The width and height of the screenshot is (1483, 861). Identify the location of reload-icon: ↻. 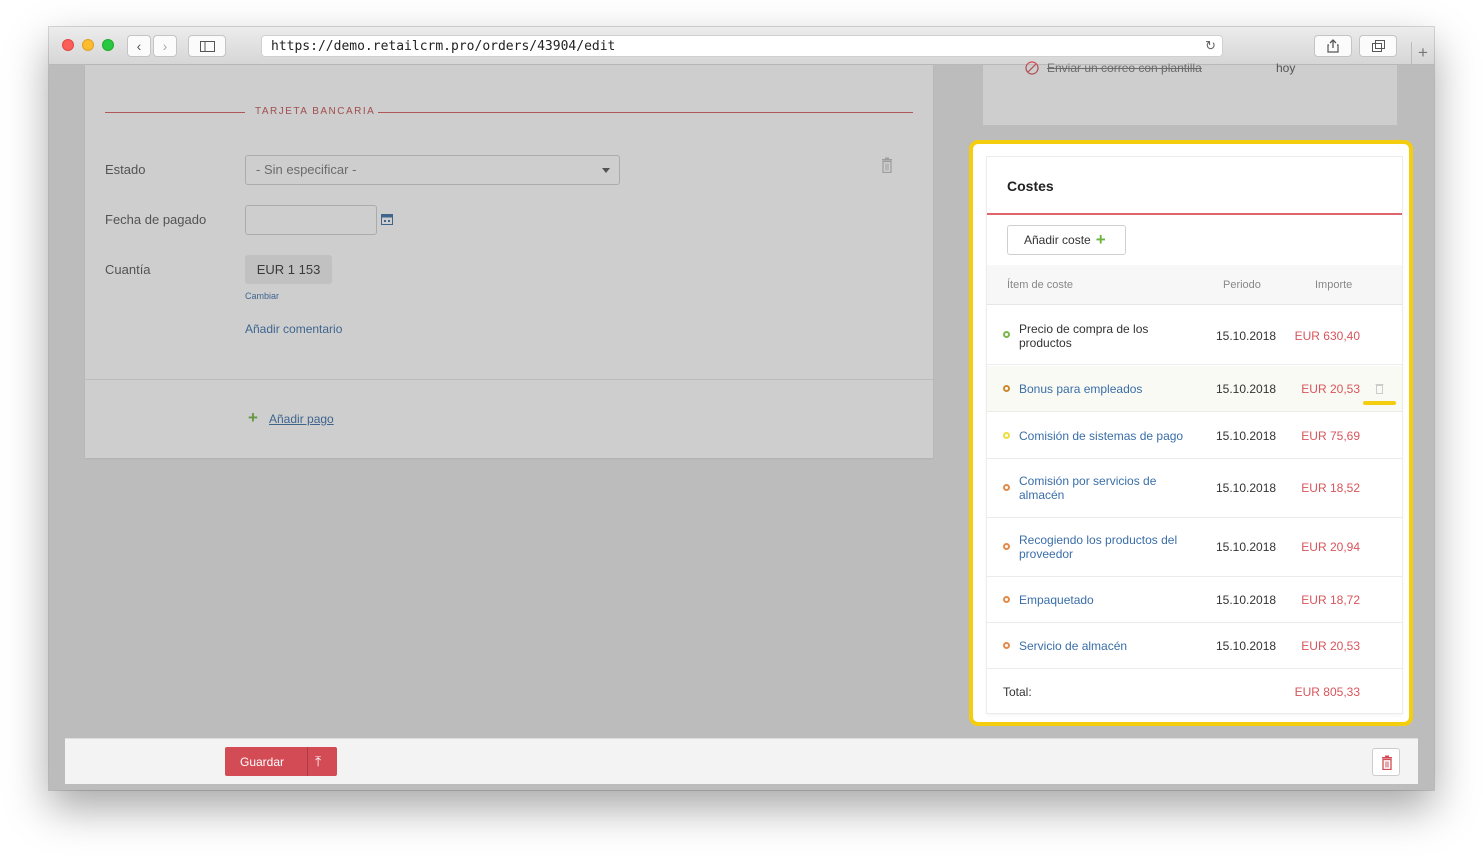
(1210, 46).